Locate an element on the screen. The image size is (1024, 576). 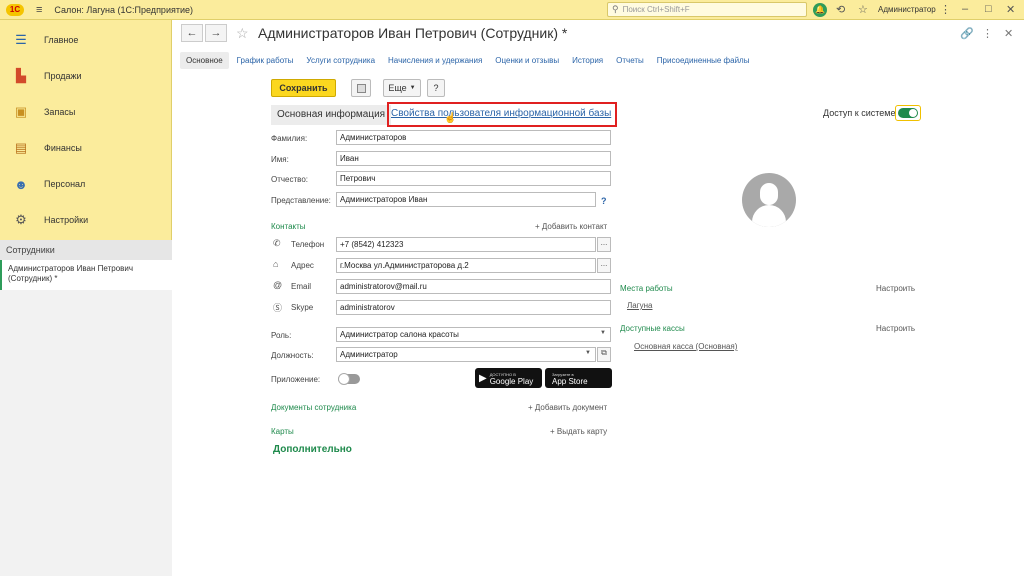
workplaces-configure-link: Настроить is located at coordinates (895, 288).